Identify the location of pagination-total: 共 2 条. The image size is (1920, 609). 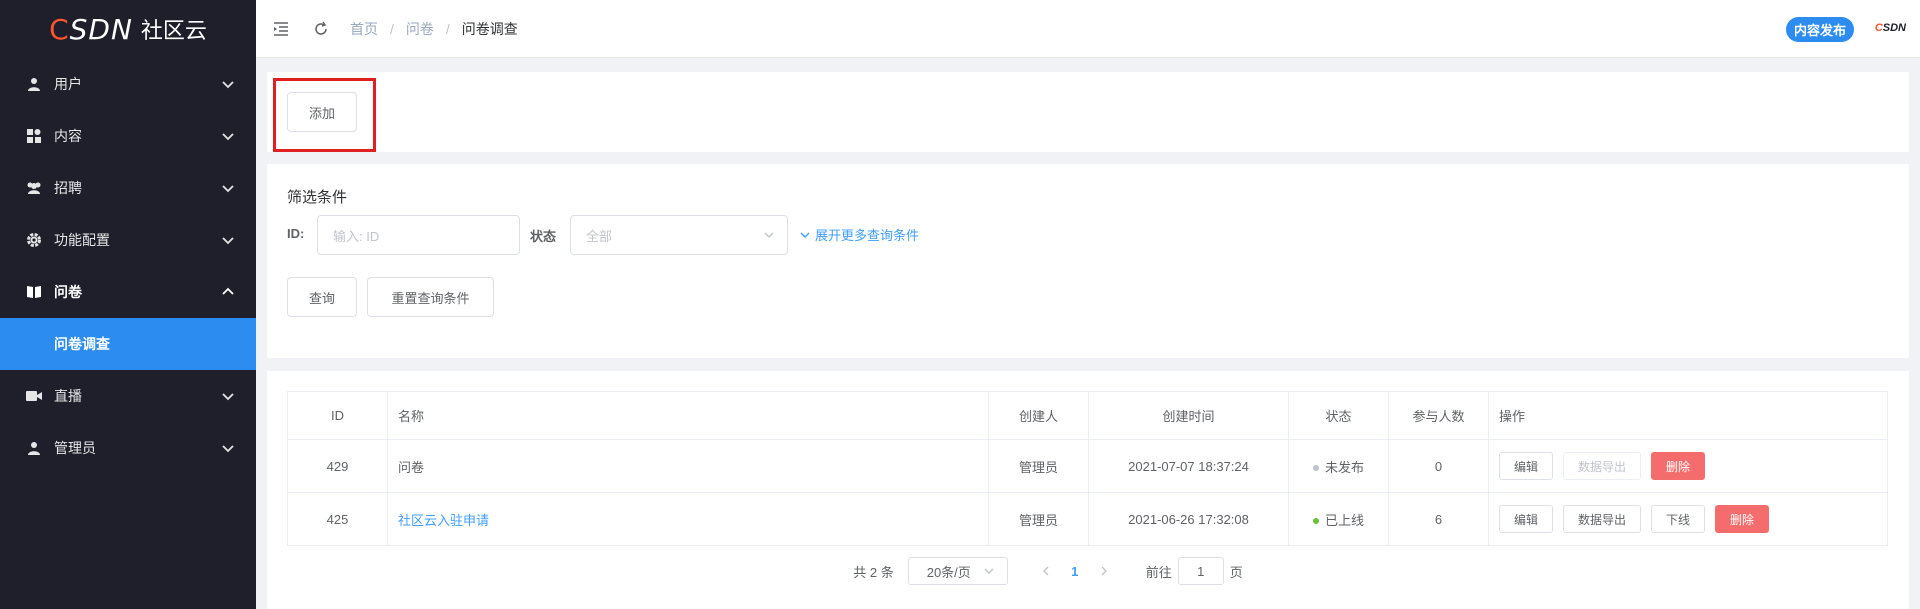
(873, 572).